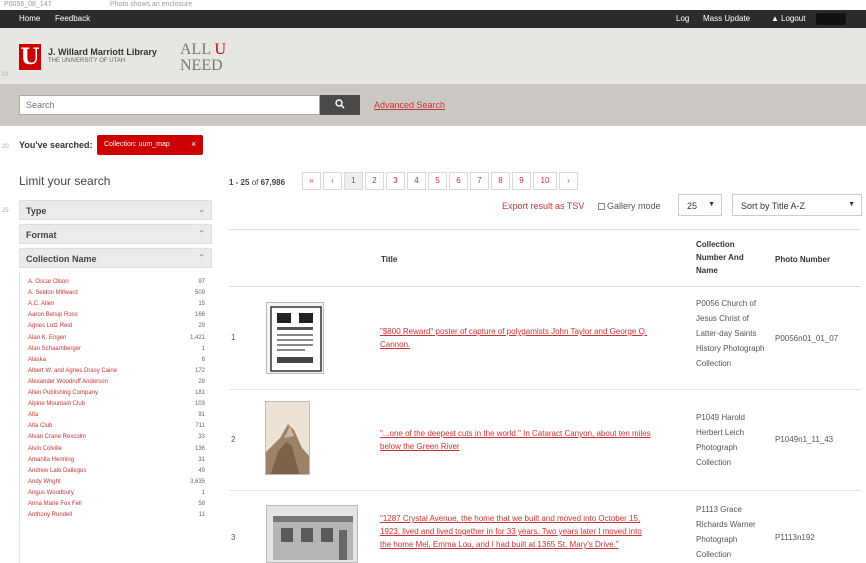  Describe the element at coordinates (116, 516) in the screenshot. I see `facet-item: Anthony Rundell 11` at that location.